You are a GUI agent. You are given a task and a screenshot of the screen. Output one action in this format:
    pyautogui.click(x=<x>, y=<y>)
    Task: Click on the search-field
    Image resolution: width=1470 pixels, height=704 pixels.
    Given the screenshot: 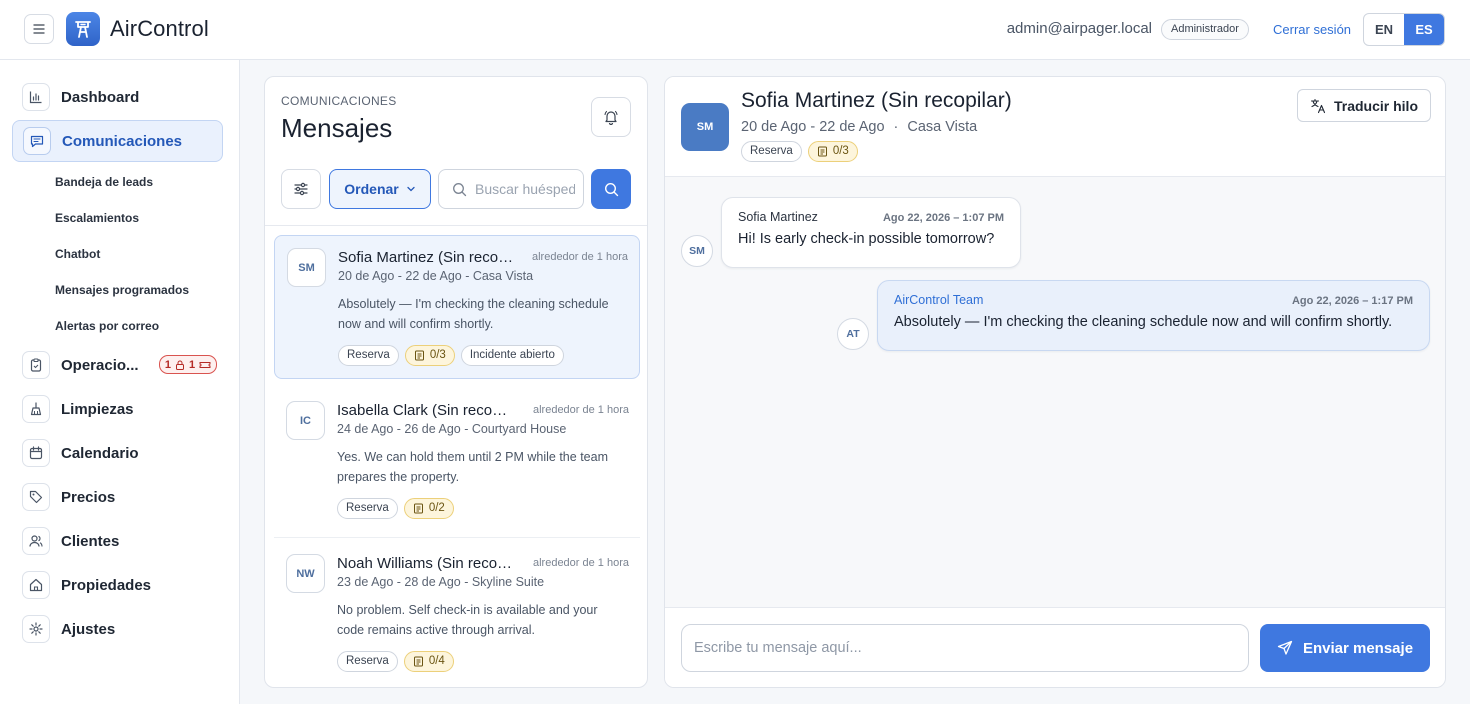 What is the action you would take?
    pyautogui.click(x=511, y=189)
    